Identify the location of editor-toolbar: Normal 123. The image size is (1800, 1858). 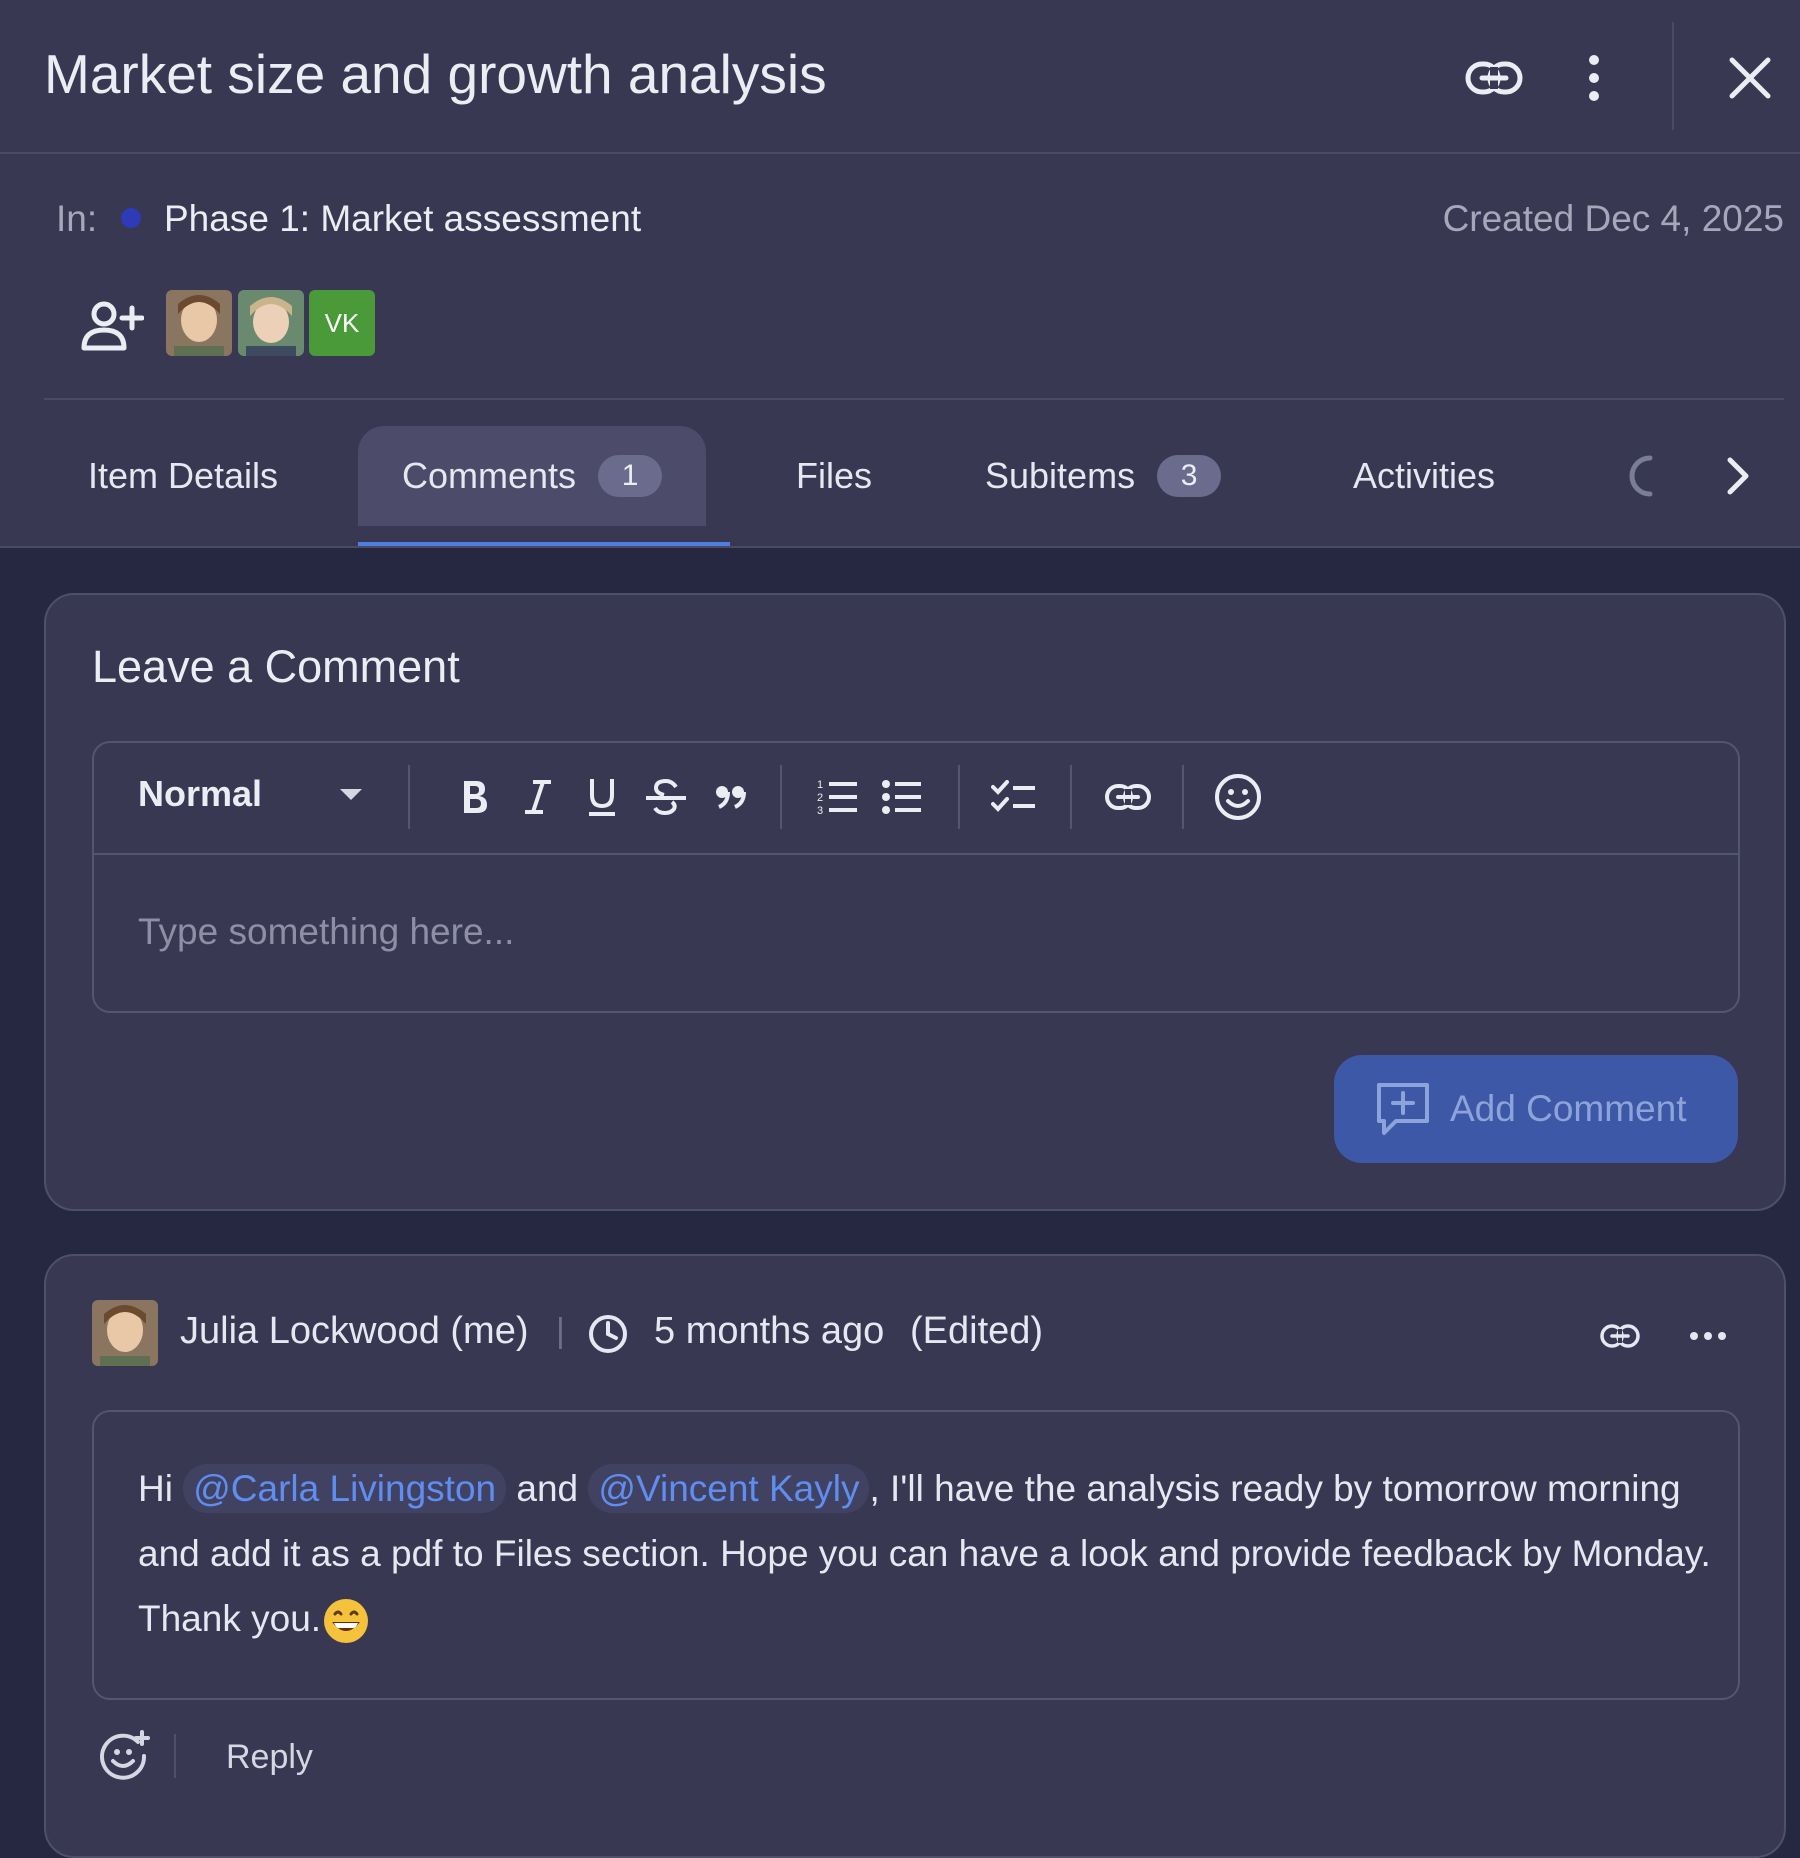
(916, 799).